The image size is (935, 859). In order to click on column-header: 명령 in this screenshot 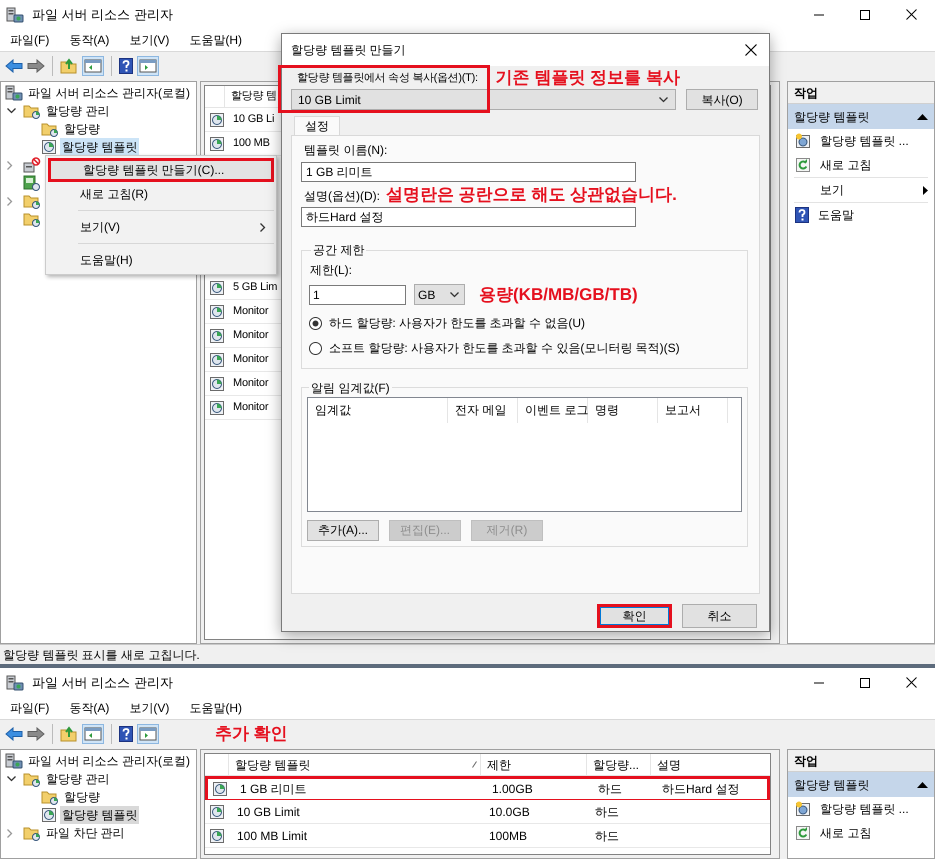, I will do `click(623, 410)`.